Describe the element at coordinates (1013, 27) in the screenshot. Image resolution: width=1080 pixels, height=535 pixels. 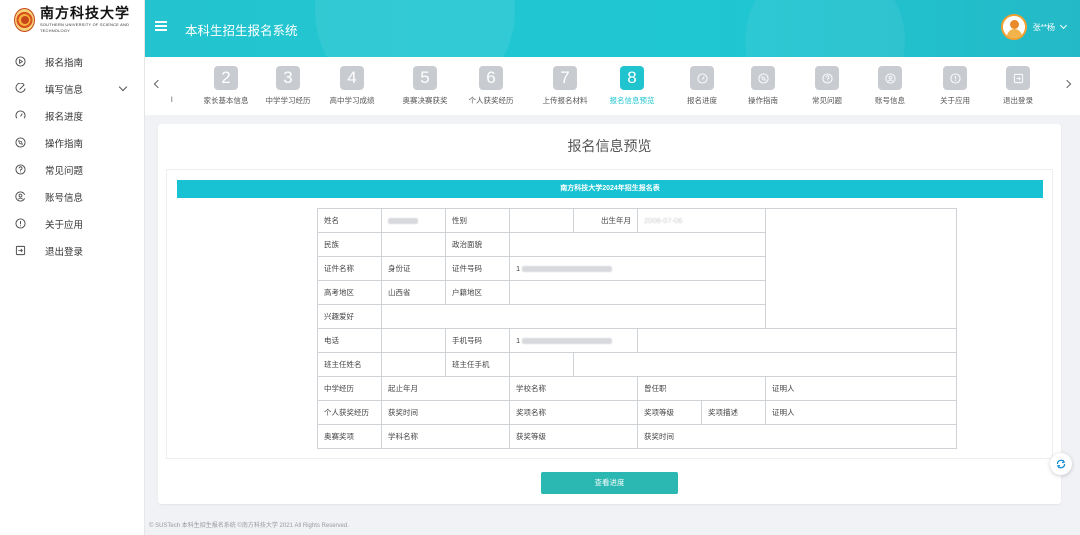
I see `avatar` at that location.